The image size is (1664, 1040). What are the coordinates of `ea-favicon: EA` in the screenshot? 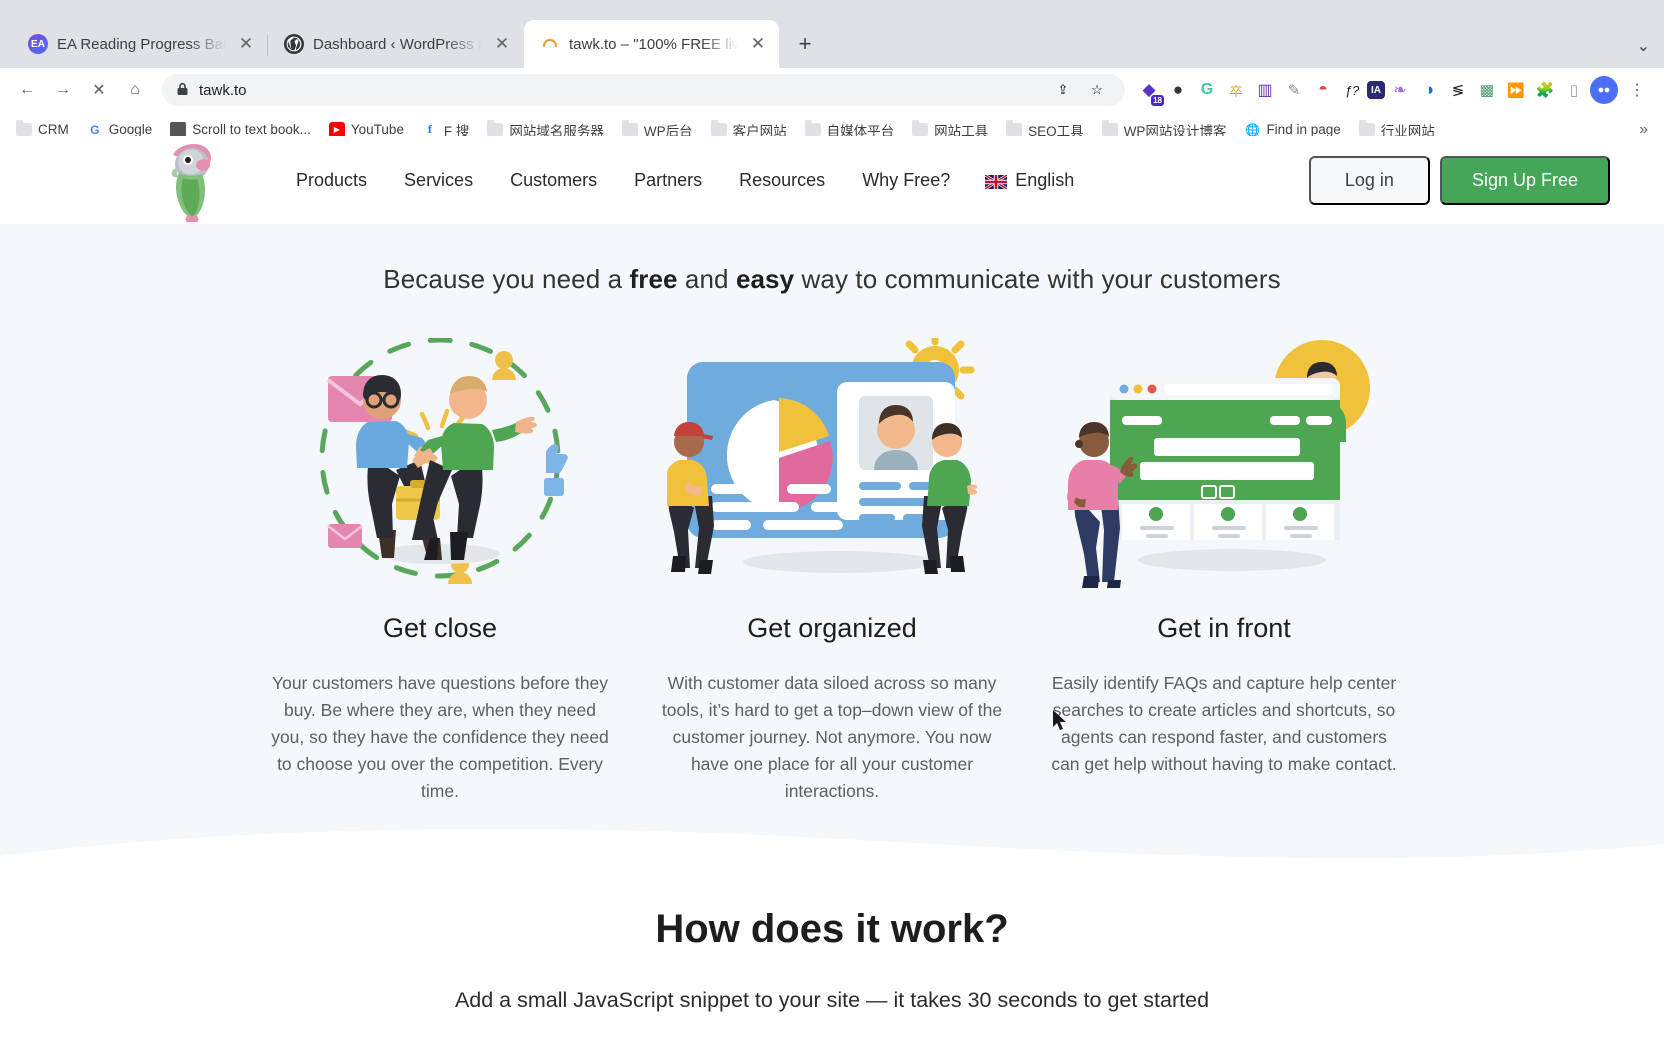 It's located at (38, 44).